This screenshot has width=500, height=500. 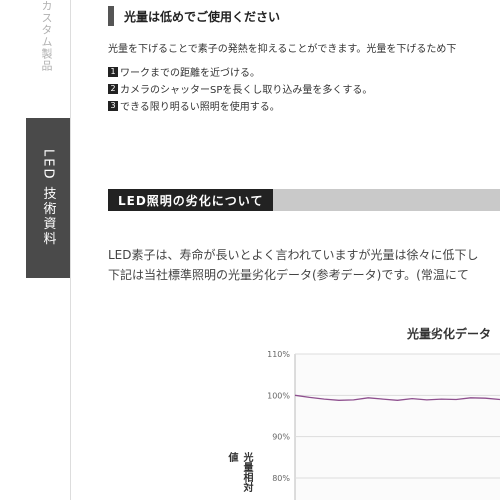 What do you see at coordinates (383, 425) in the screenshot?
I see `degradation-chart: 110% 100% 90% 80%` at bounding box center [383, 425].